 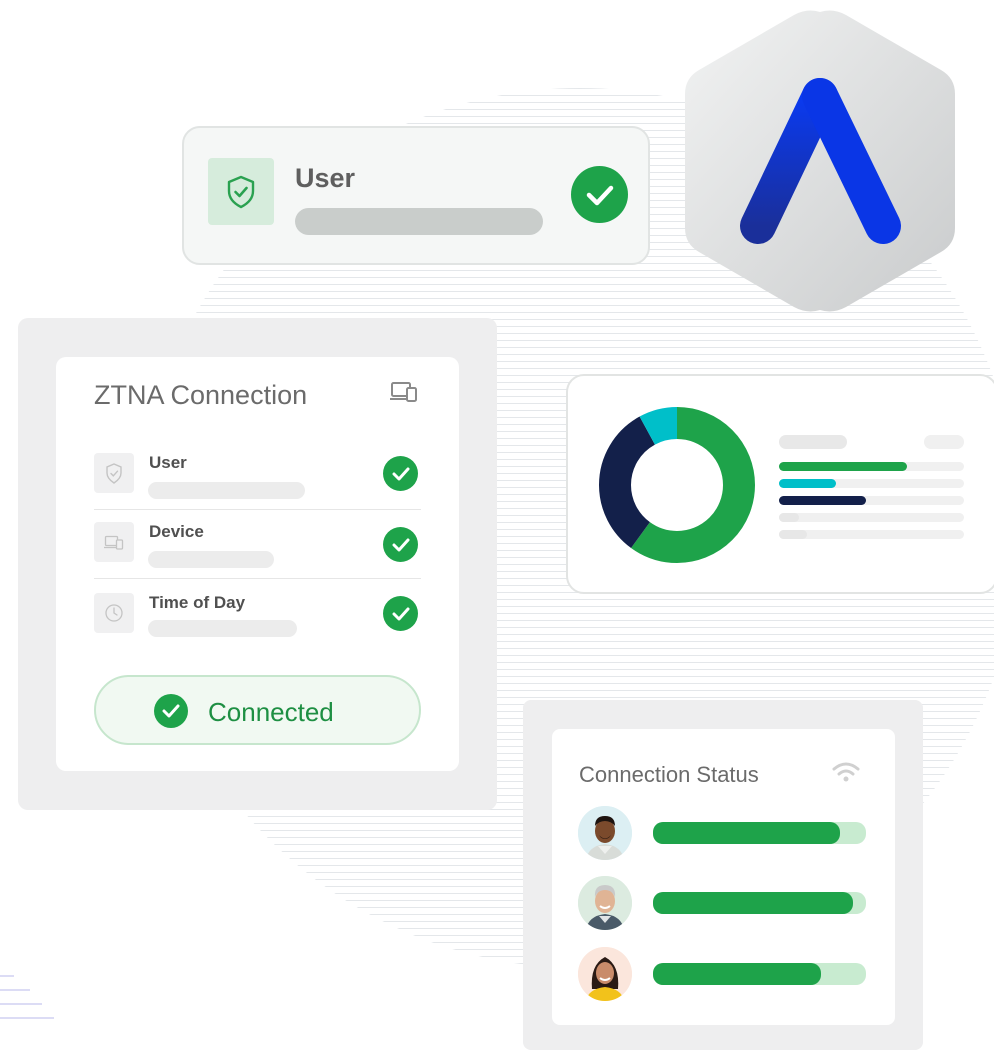 What do you see at coordinates (168, 462) in the screenshot?
I see `ztna-row-label: User` at bounding box center [168, 462].